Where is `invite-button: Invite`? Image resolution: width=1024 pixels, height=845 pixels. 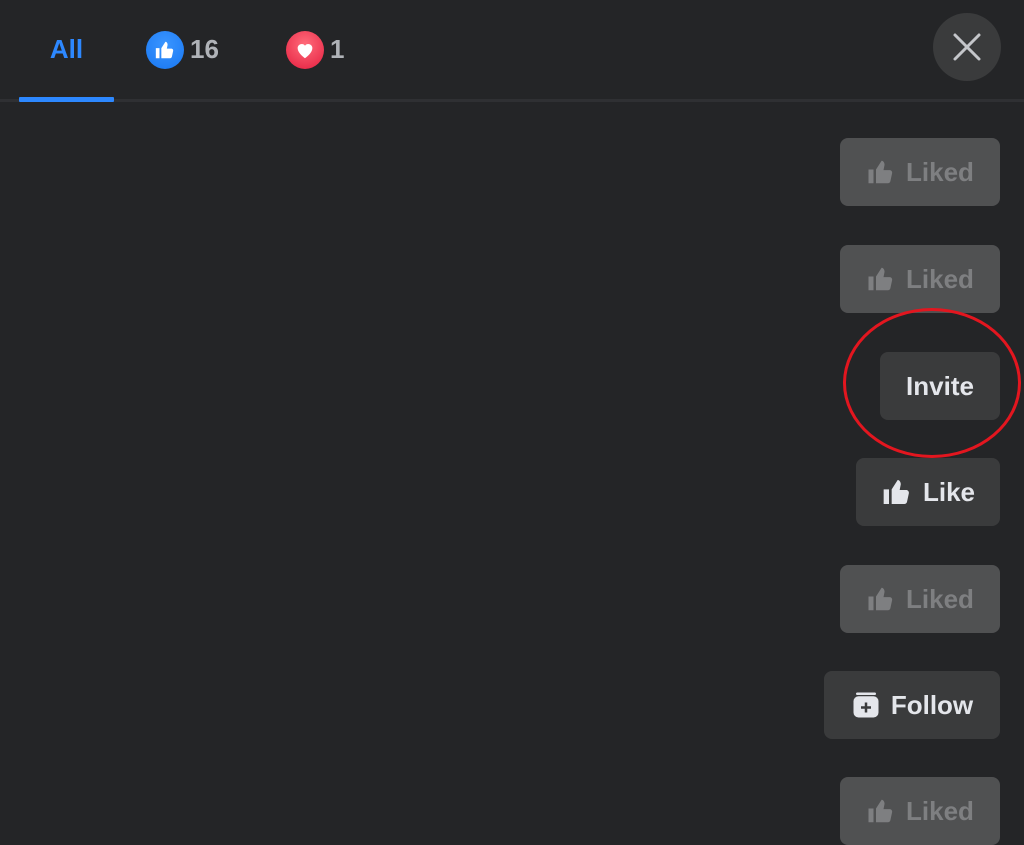
invite-button: Invite is located at coordinates (940, 386).